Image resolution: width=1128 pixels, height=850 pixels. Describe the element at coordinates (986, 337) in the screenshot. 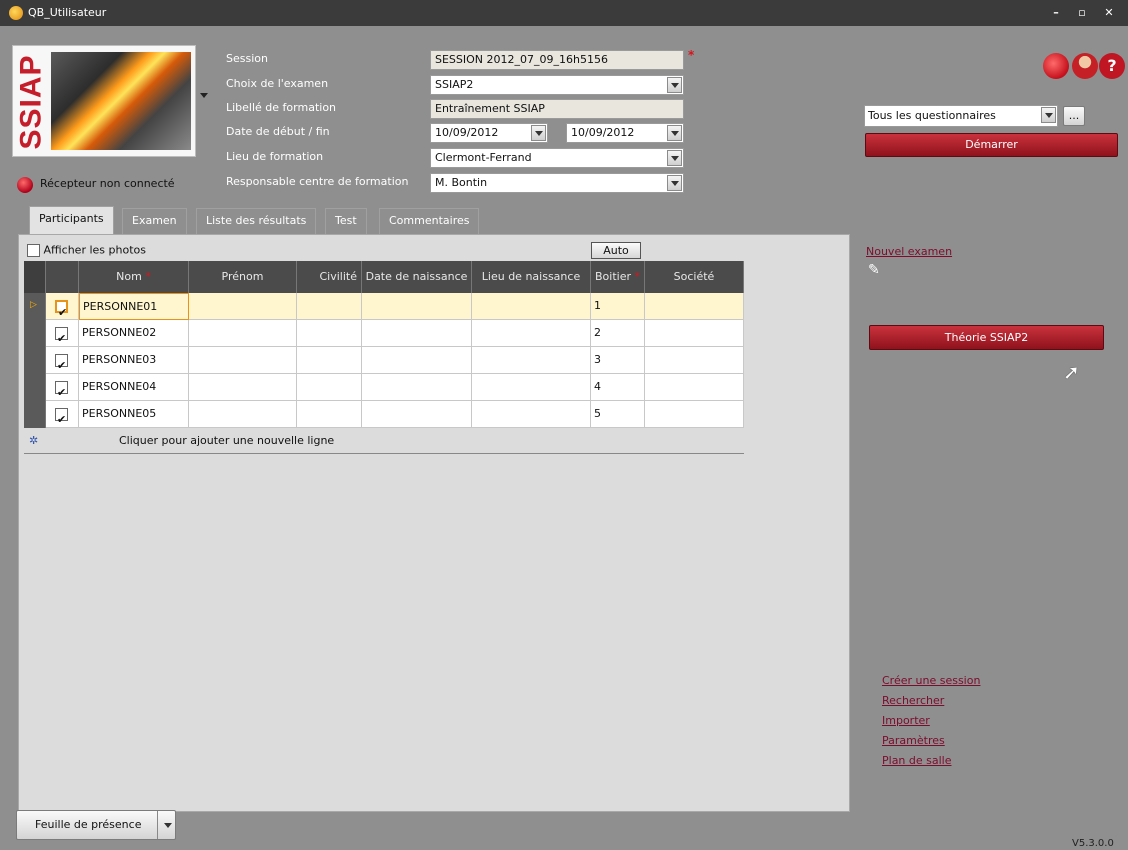

I see `theory-exam-button: Théorie SSIAP2` at that location.